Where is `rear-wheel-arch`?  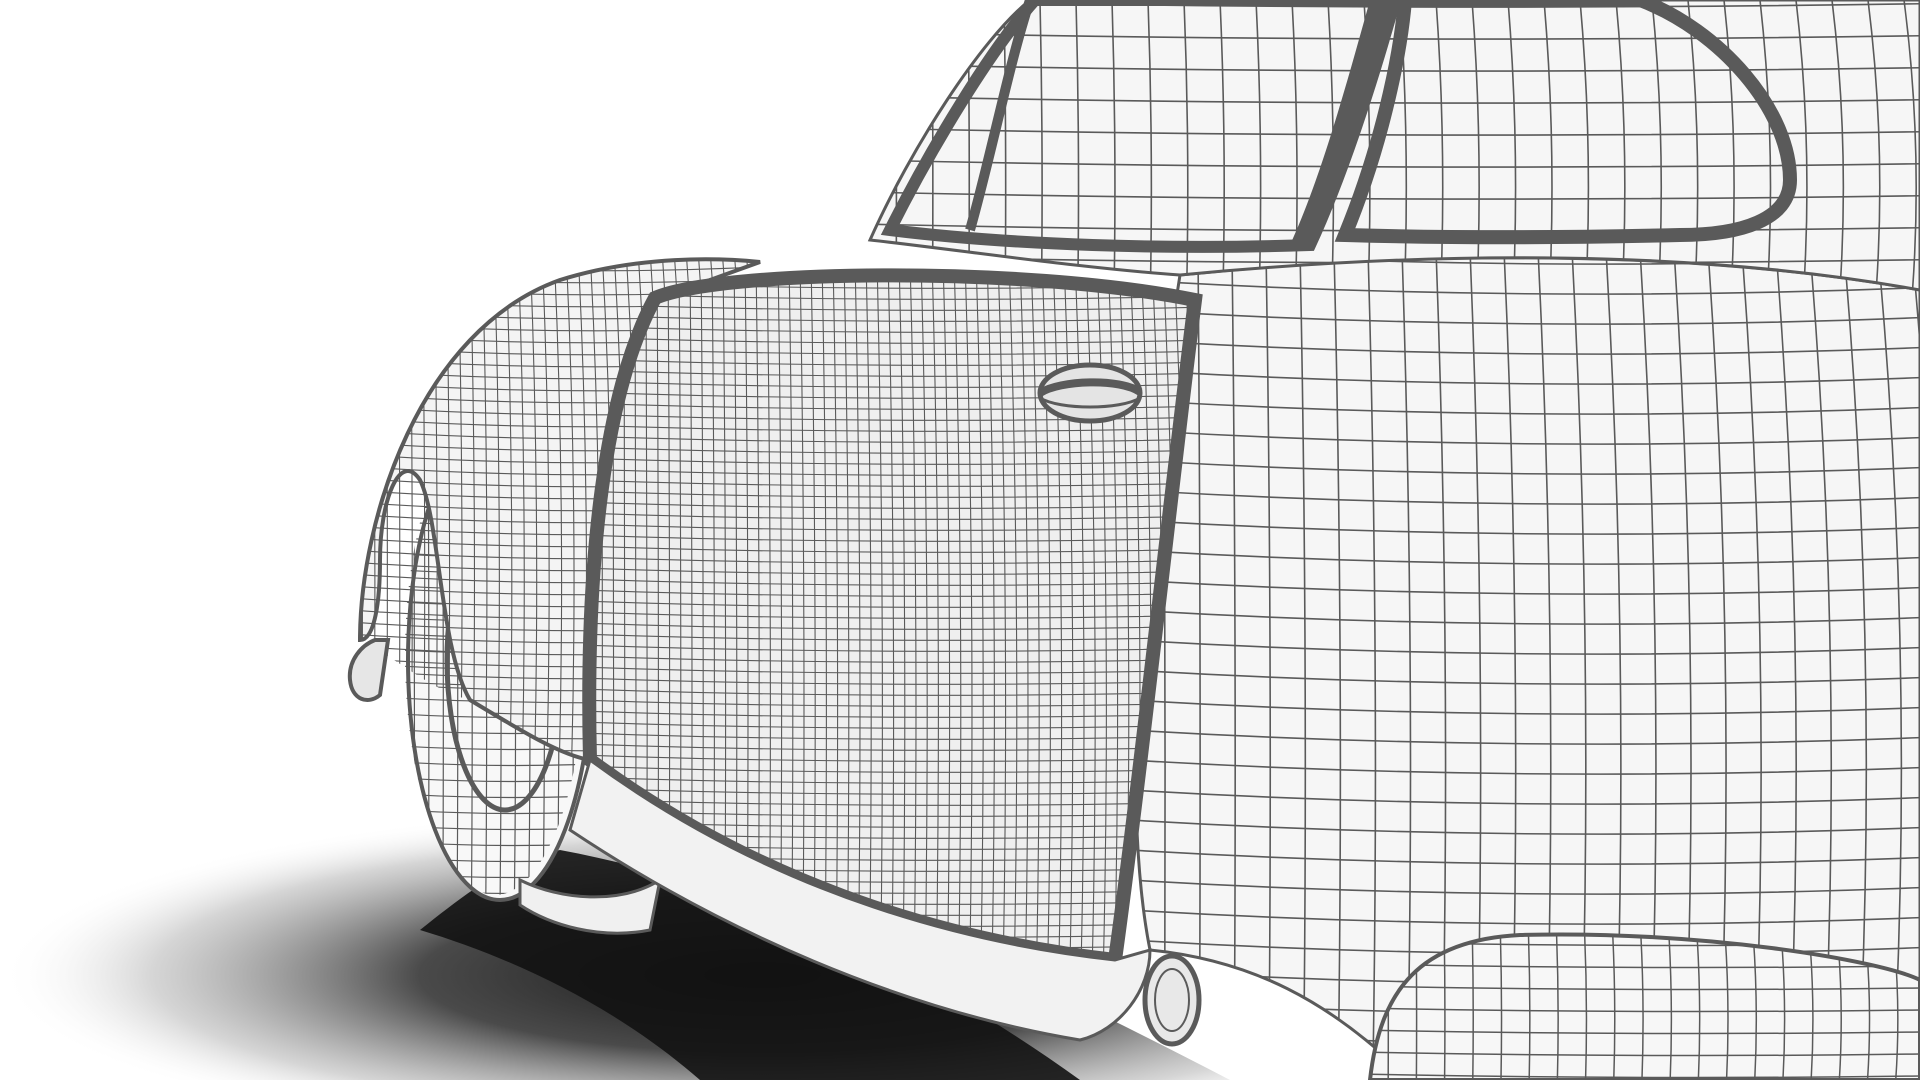
rear-wheel-arch is located at coordinates (1643, 1006).